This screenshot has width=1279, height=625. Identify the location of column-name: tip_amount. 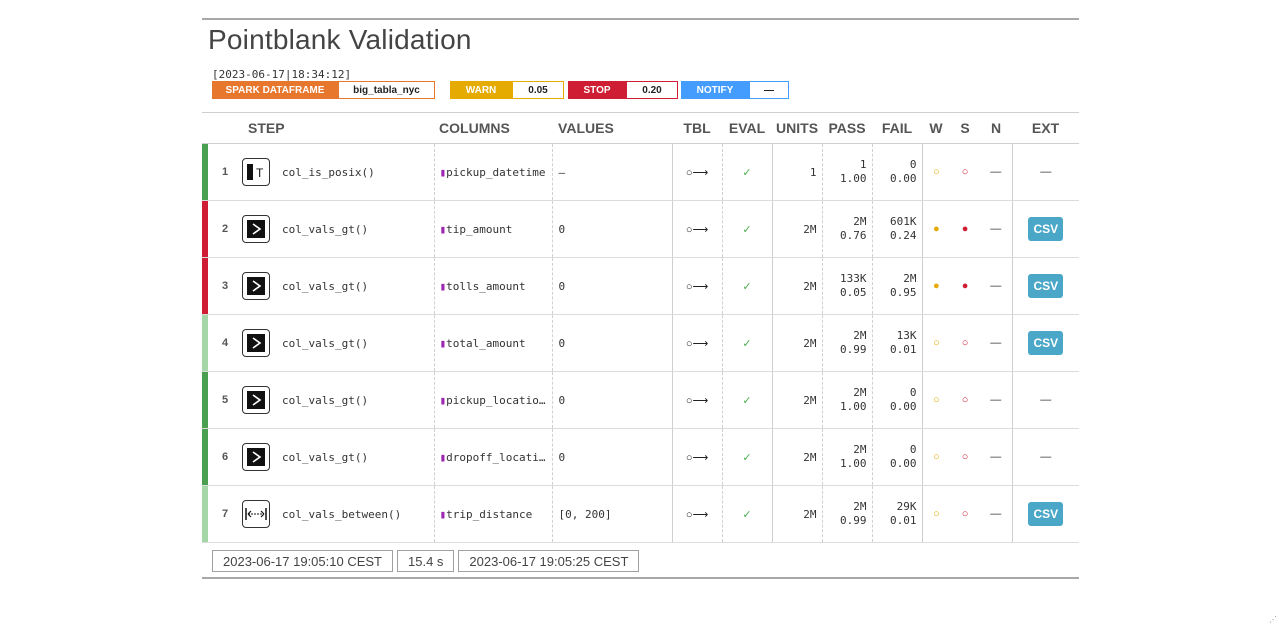
(479, 229).